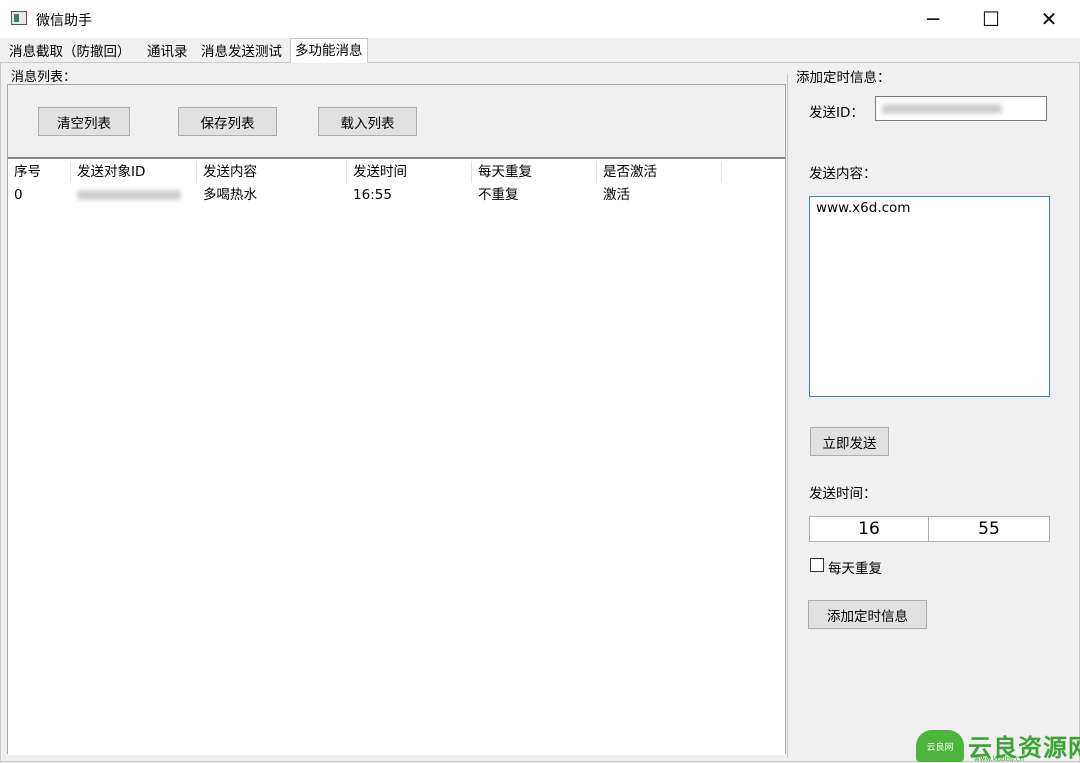 This screenshot has height=763, width=1080. I want to click on hour-input: 16, so click(869, 529).